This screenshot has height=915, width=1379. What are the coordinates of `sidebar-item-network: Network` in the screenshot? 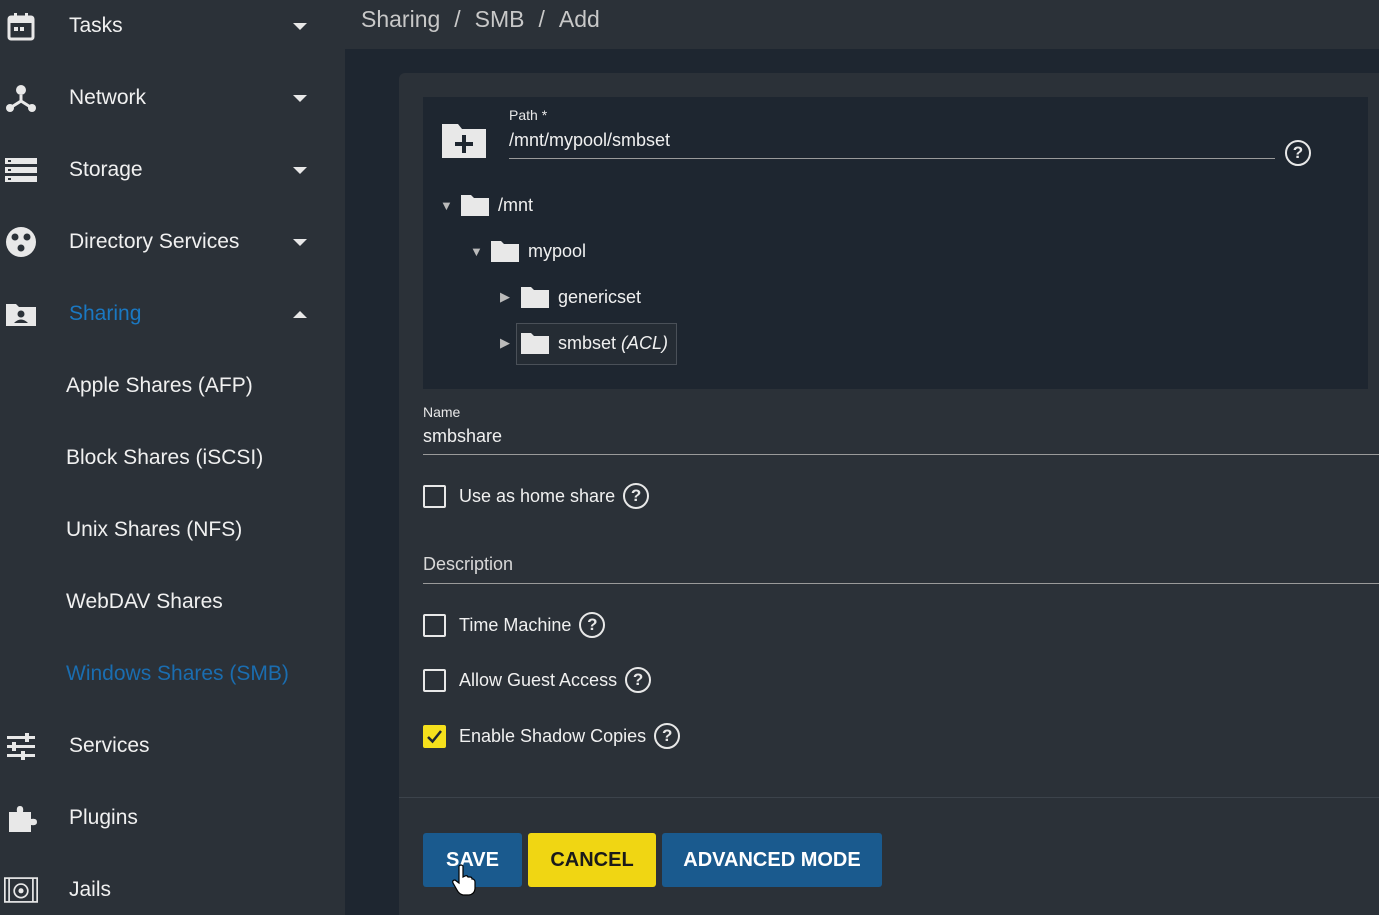 It's located at (172, 98).